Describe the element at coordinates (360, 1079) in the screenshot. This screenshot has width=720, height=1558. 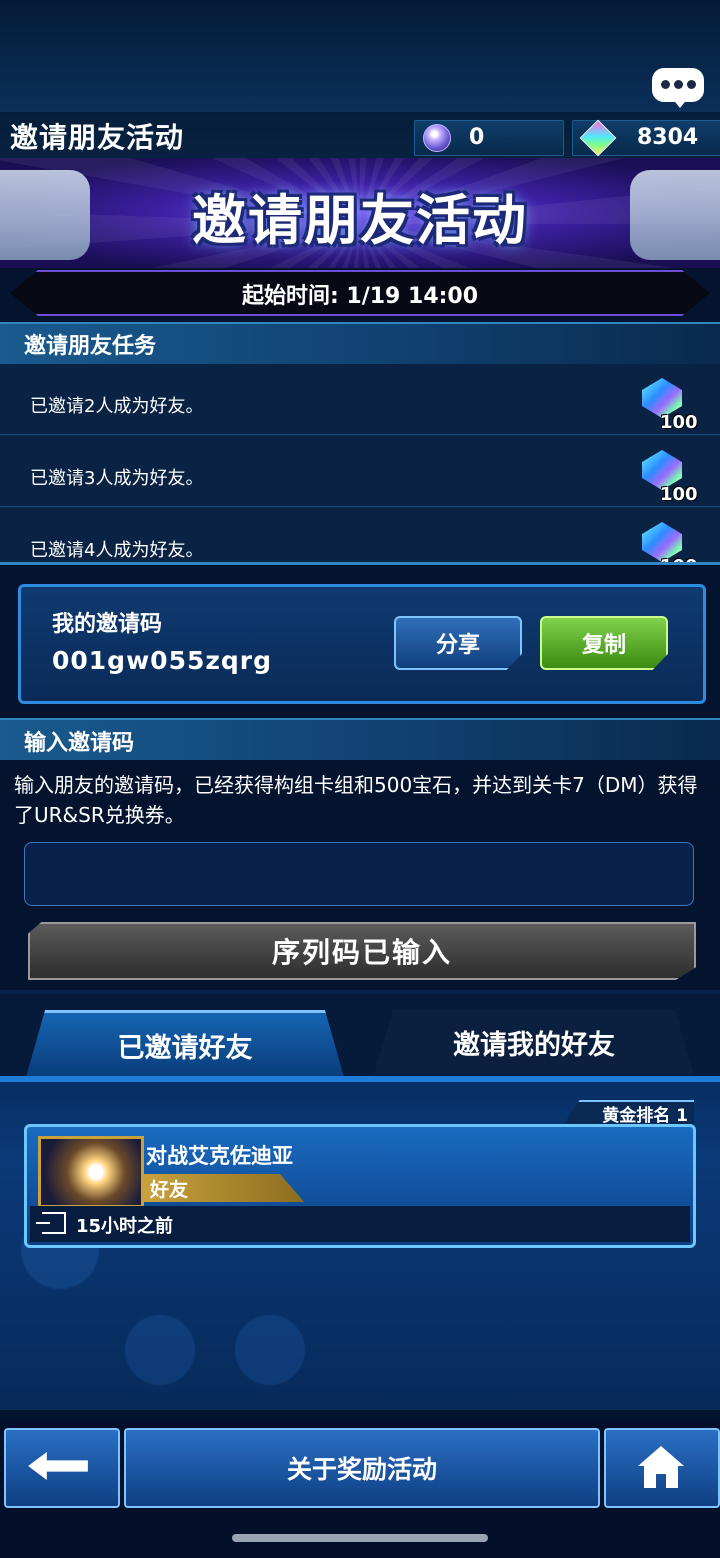
I see `tab-underline` at that location.